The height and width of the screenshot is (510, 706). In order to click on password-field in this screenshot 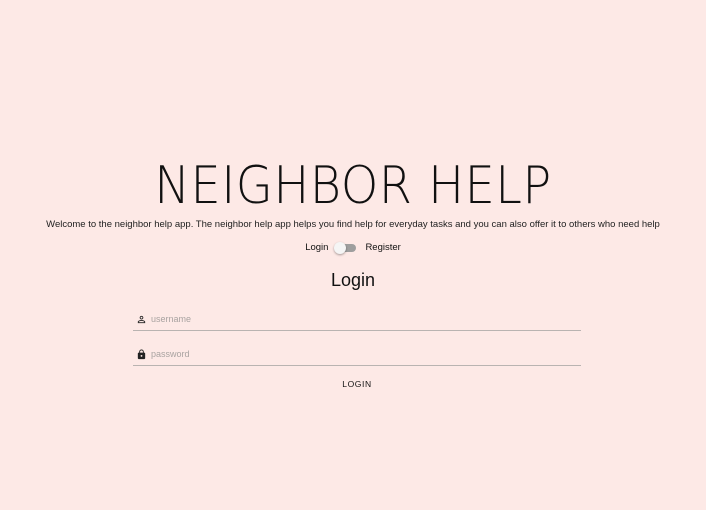, I will do `click(357, 354)`.